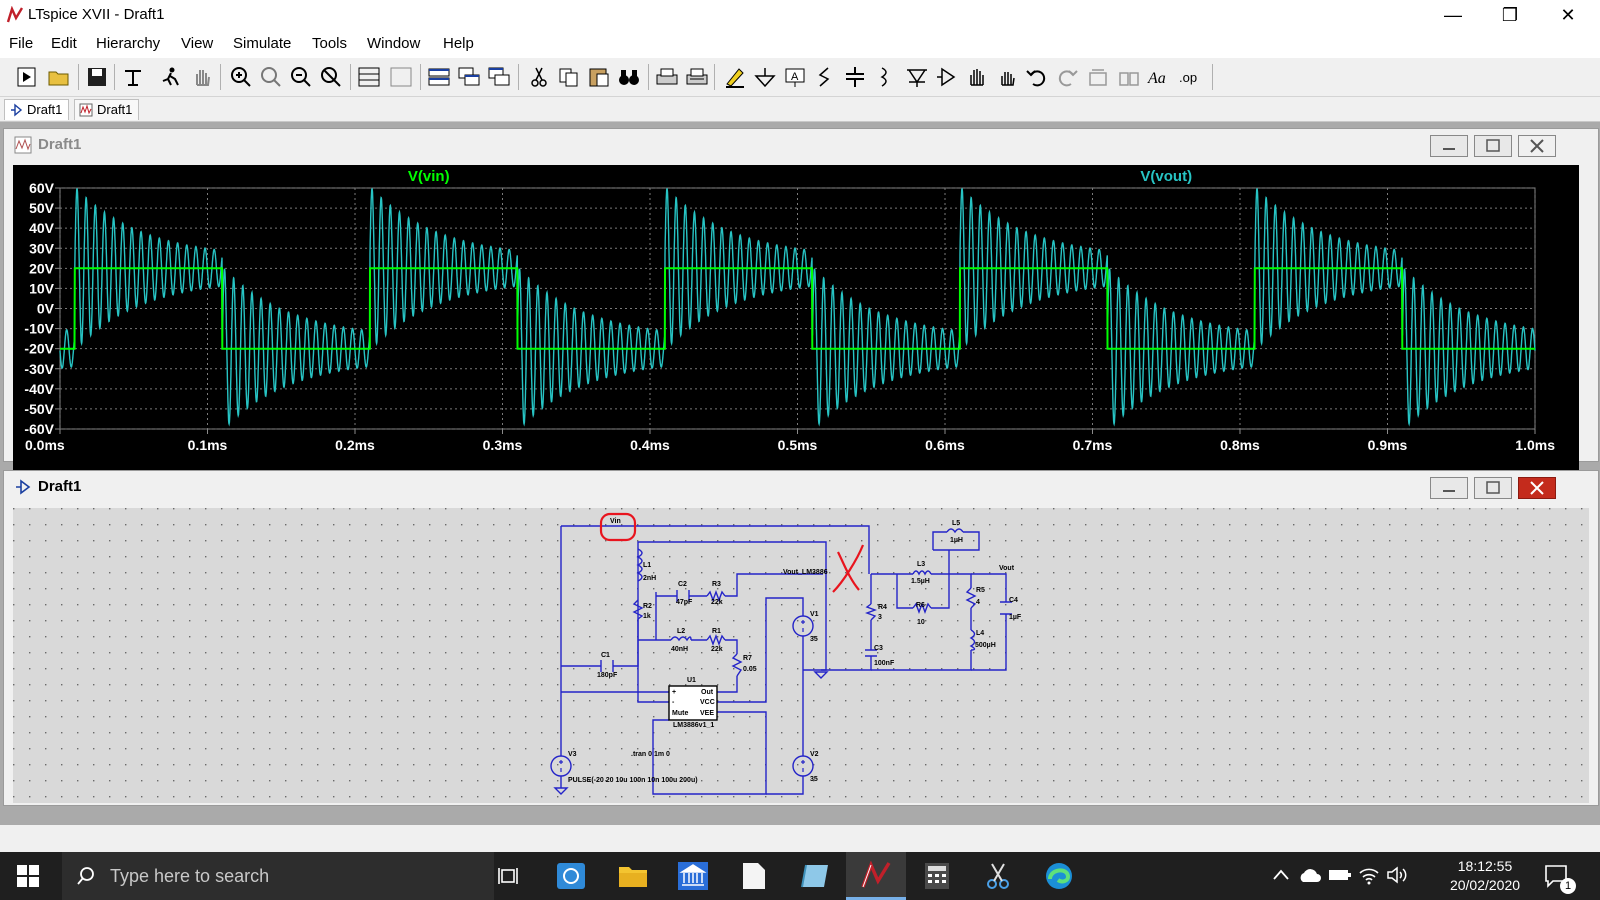  I want to click on waveform-close-button, so click(1537, 146).